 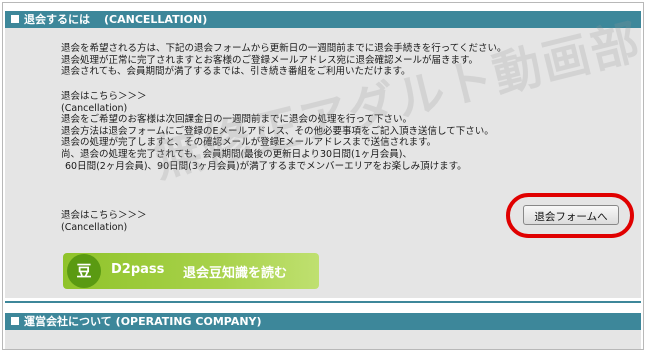 I want to click on section-divider, so click(x=323, y=302).